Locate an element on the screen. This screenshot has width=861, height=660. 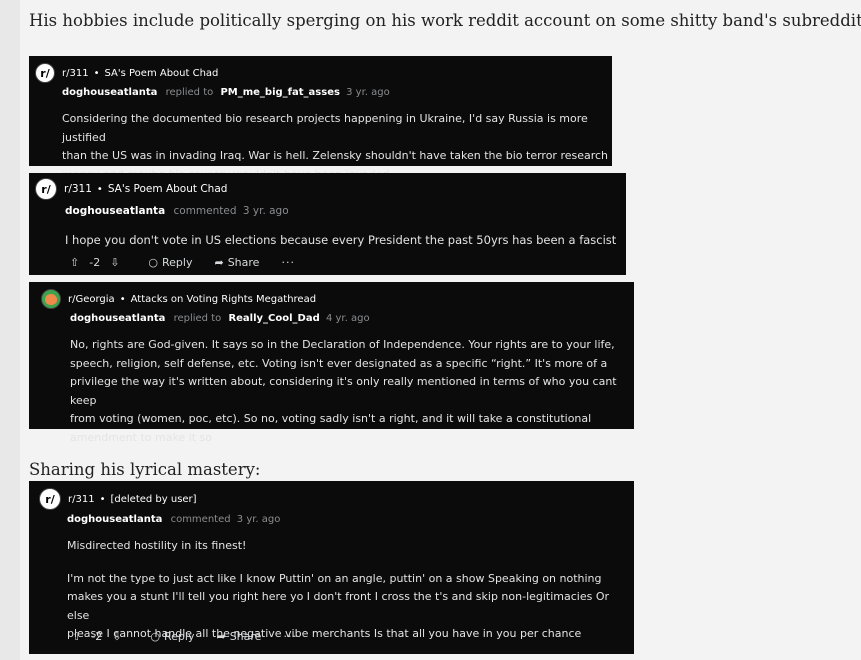
section-heading: Sharing his lyrical mastery: is located at coordinates (145, 469).